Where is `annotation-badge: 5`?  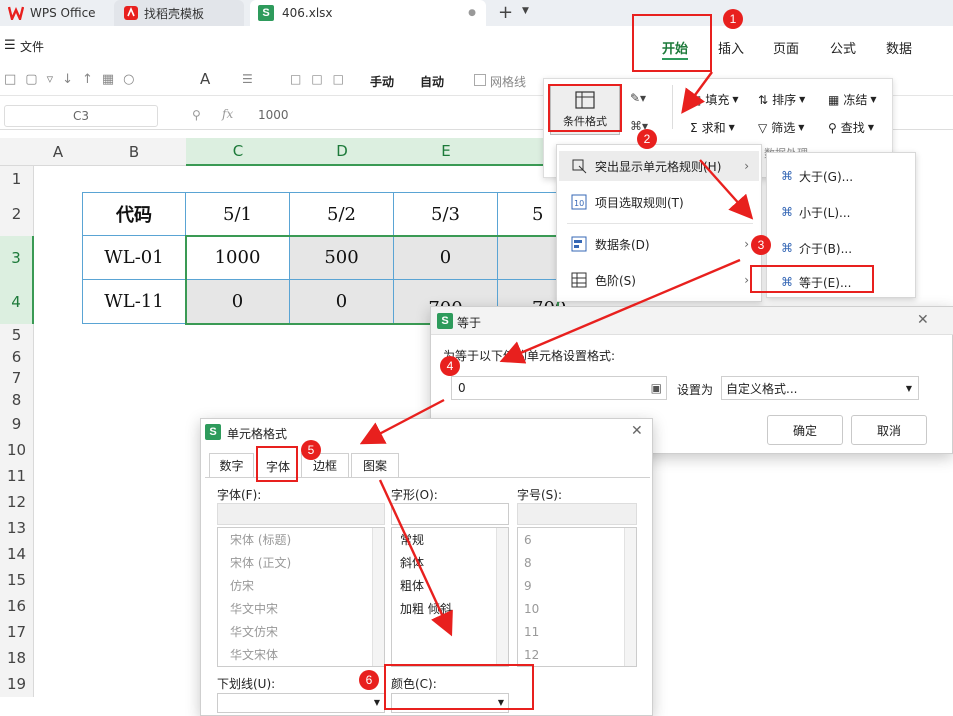 annotation-badge: 5 is located at coordinates (311, 450).